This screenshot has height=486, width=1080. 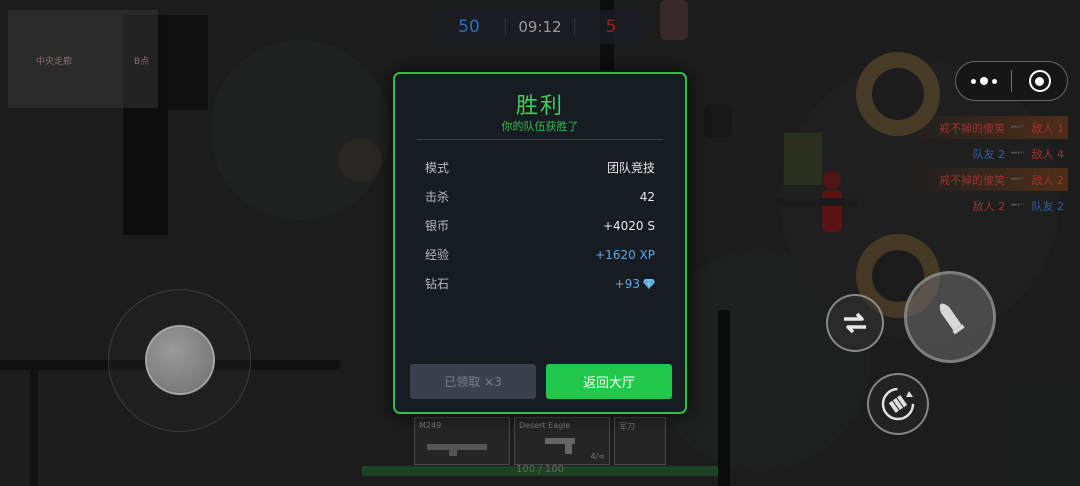 What do you see at coordinates (1048, 206) in the screenshot?
I see `kill-victim: 队友 2` at bounding box center [1048, 206].